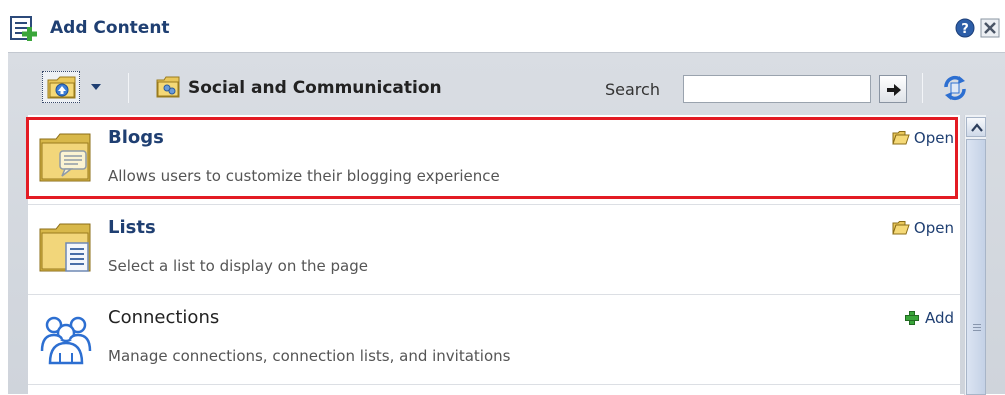 Image resolution: width=1005 pixels, height=395 pixels. I want to click on folder-up-button, so click(61, 87).